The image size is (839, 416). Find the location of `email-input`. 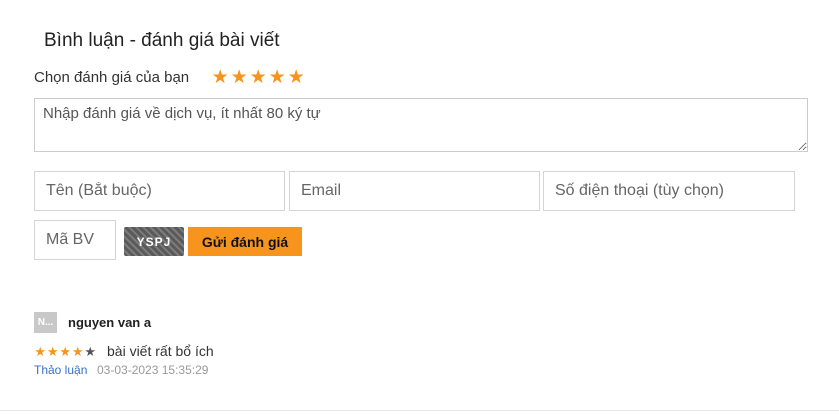

email-input is located at coordinates (414, 191).